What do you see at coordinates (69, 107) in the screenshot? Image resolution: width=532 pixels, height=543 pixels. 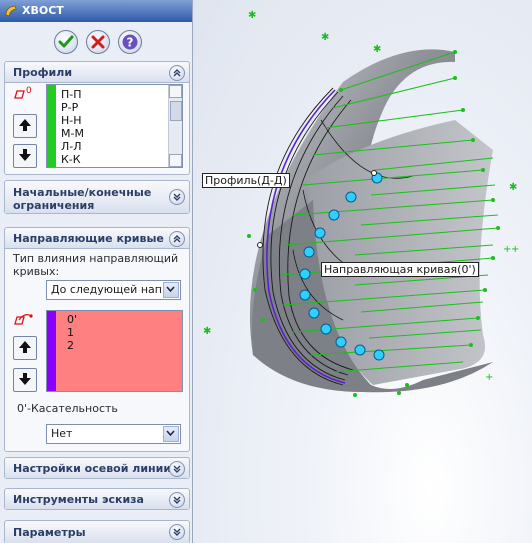 I see `list-item: Р-Р` at bounding box center [69, 107].